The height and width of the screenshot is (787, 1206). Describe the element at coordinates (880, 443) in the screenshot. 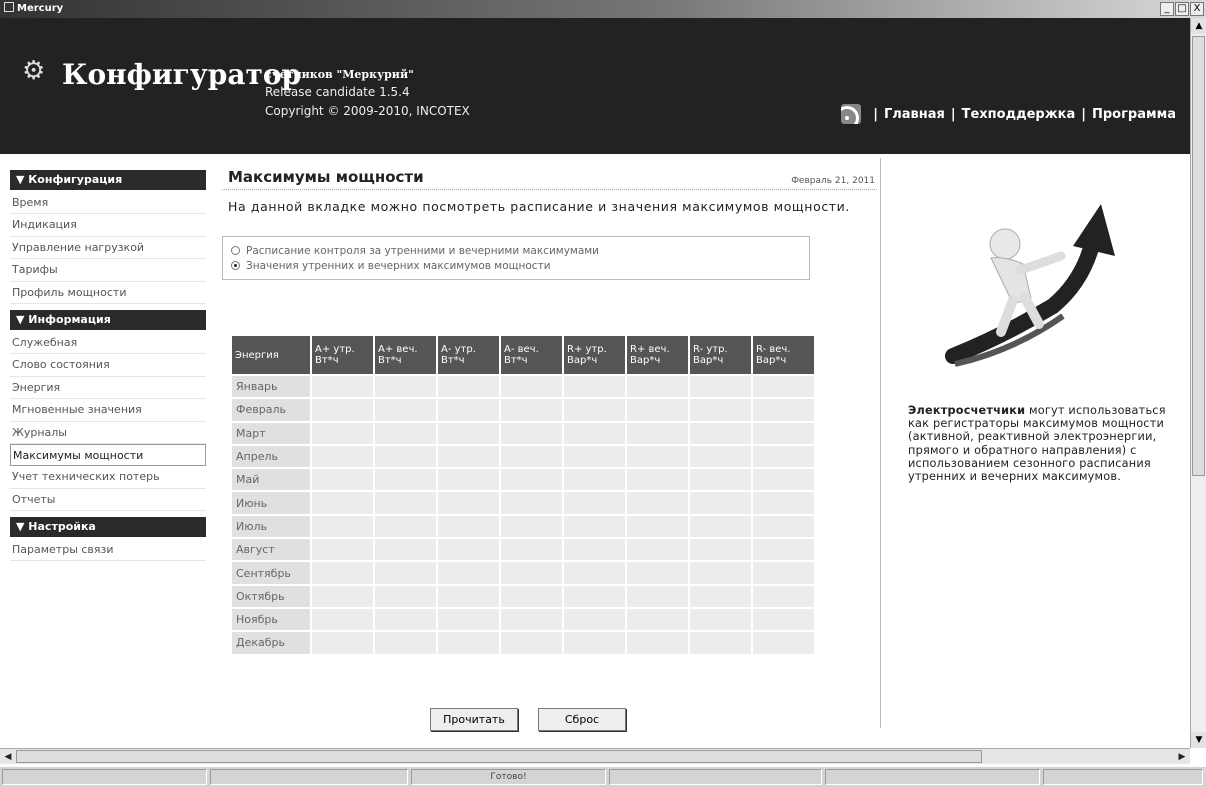

I see `column-divider` at that location.